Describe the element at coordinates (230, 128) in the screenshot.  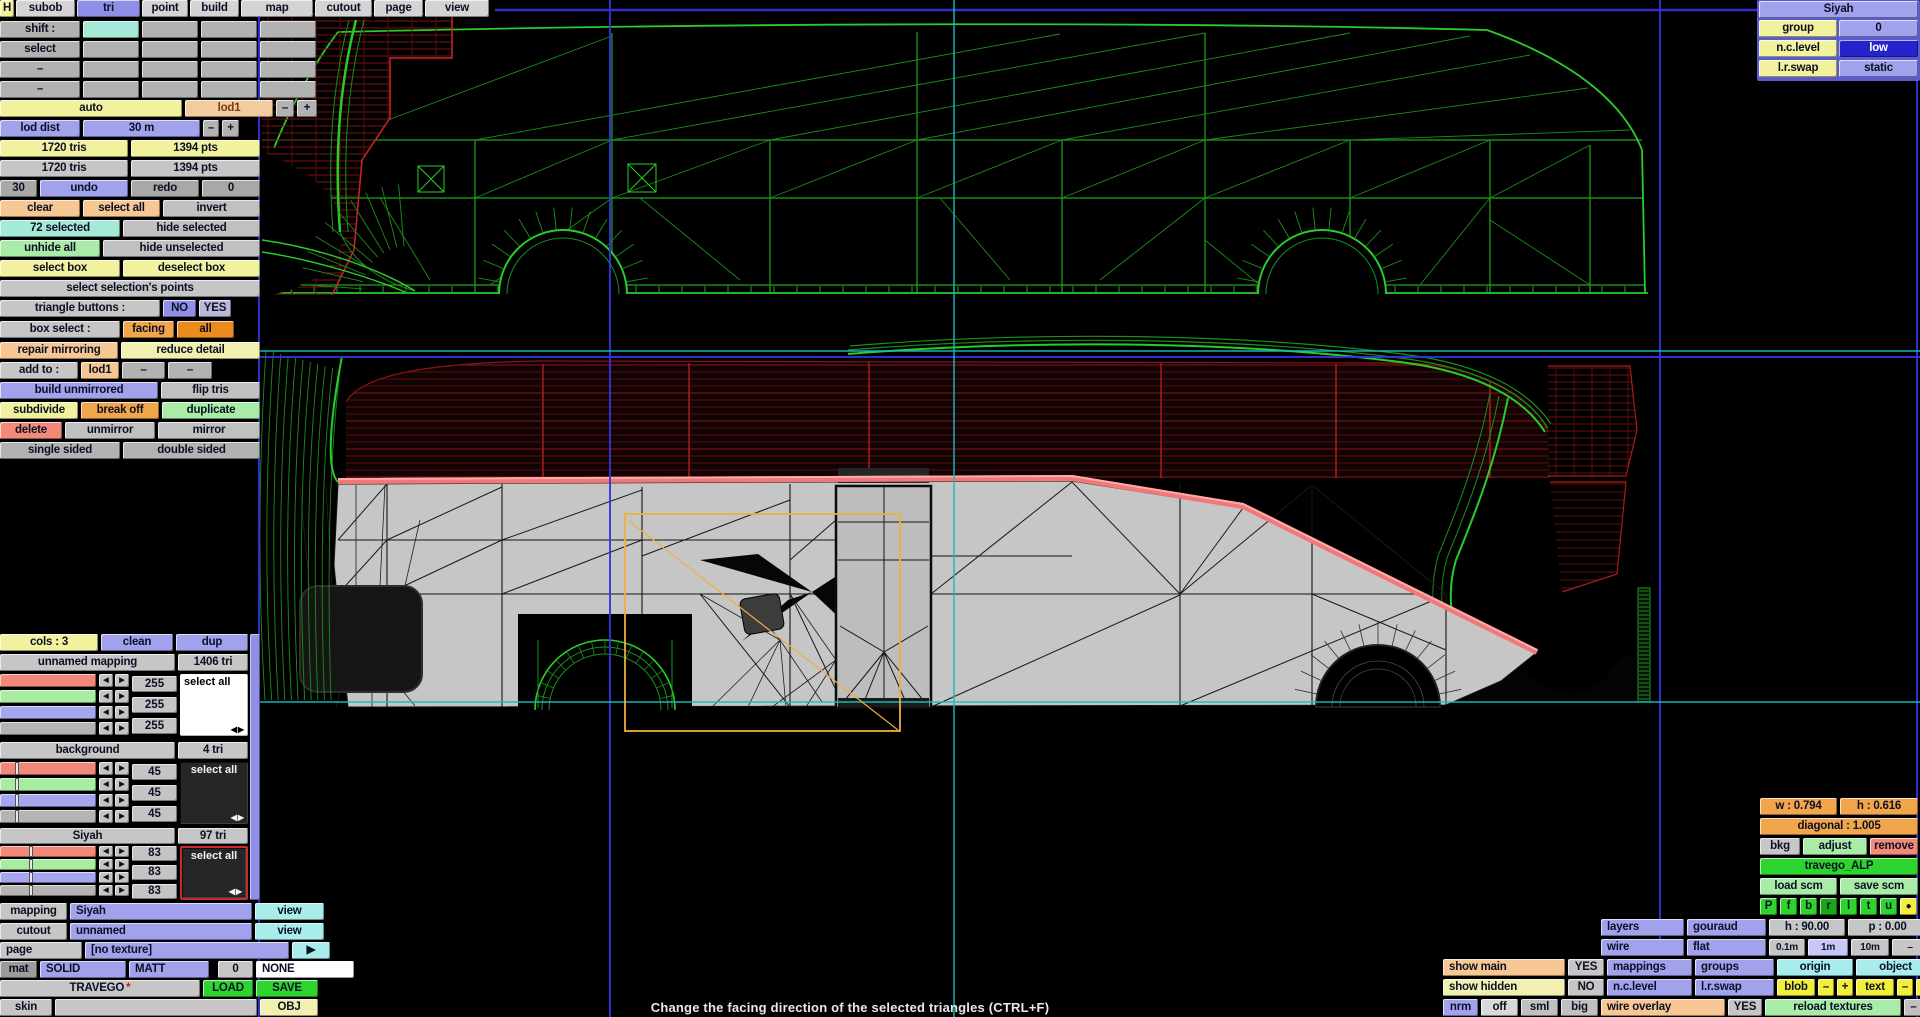
I see `lod-dist-plus: +` at that location.